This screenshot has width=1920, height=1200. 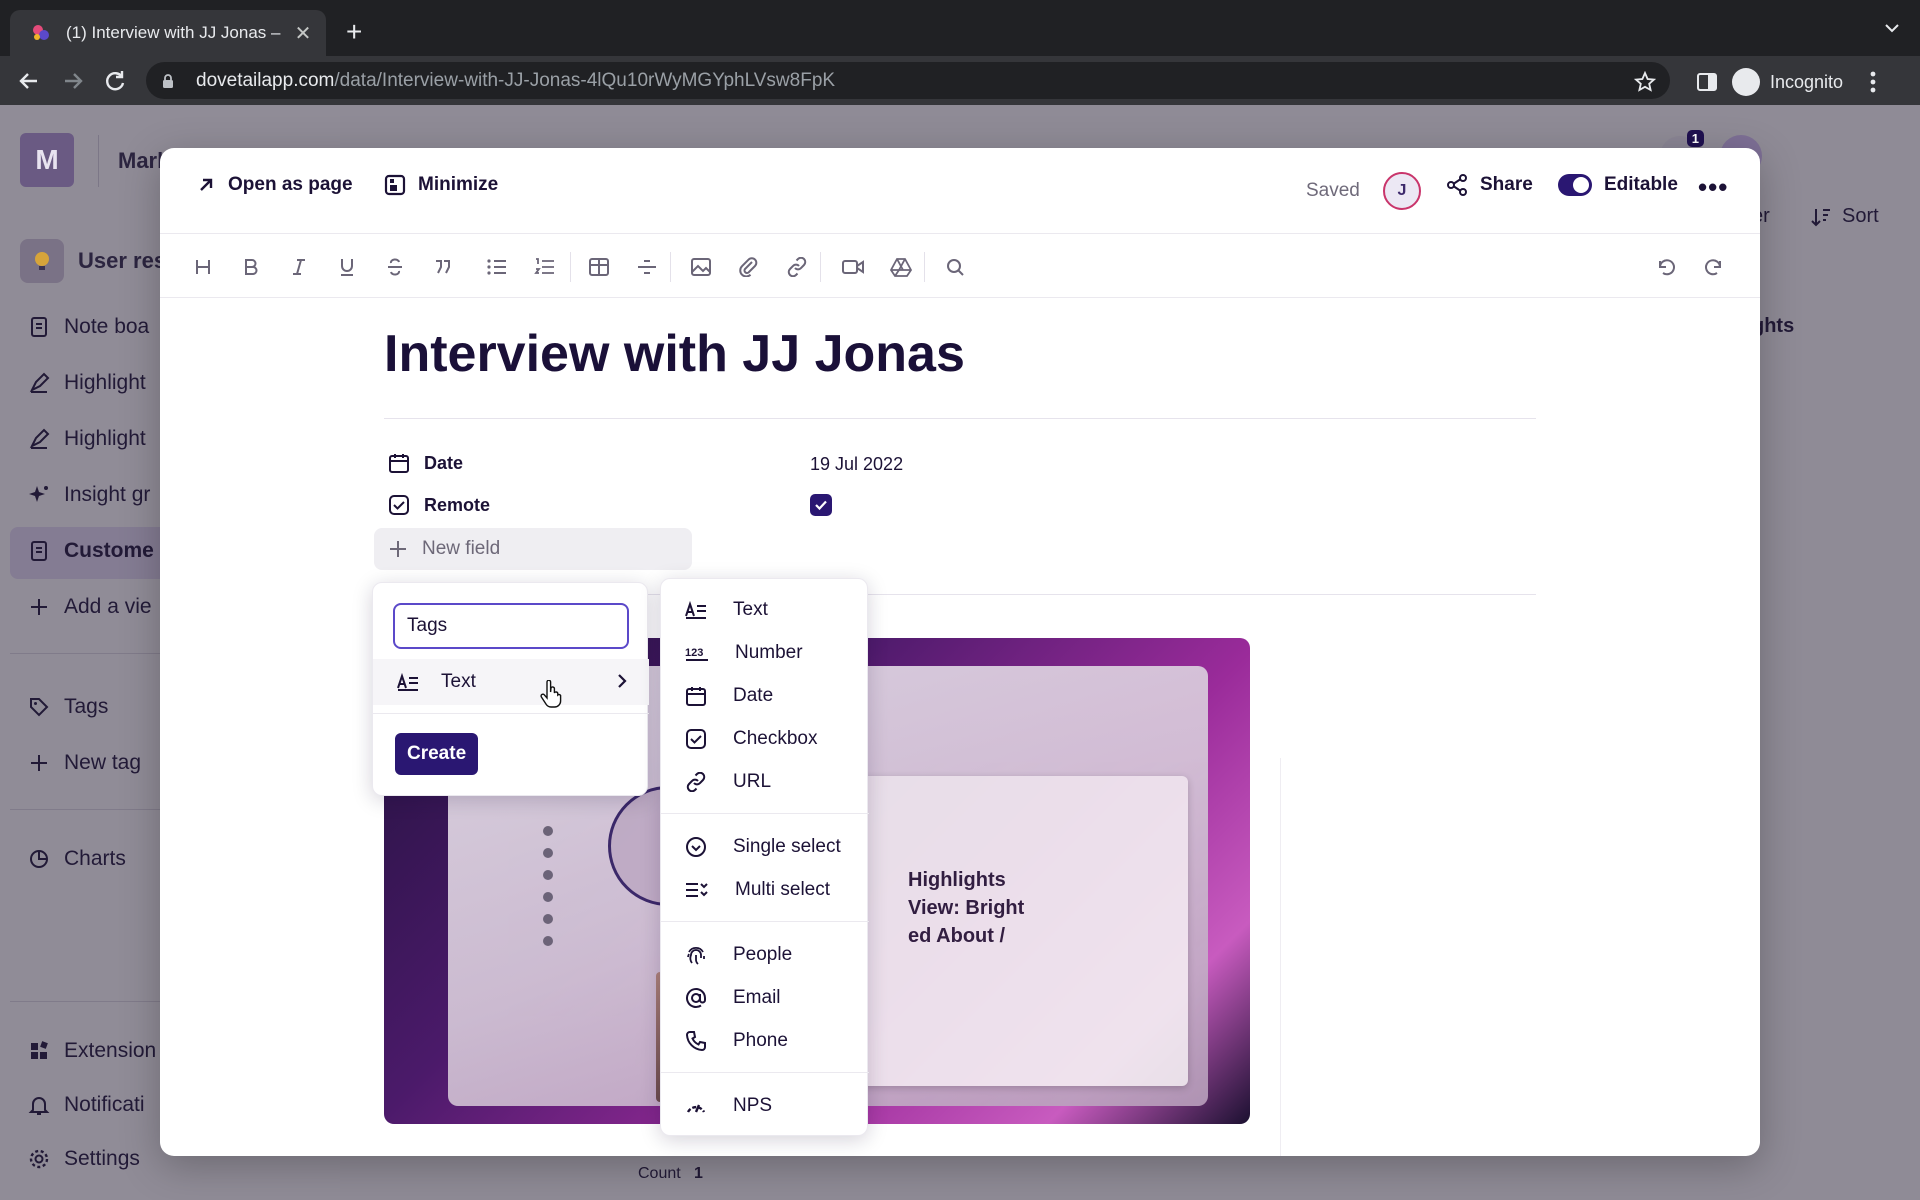 I want to click on divider-icon, so click(x=647, y=267).